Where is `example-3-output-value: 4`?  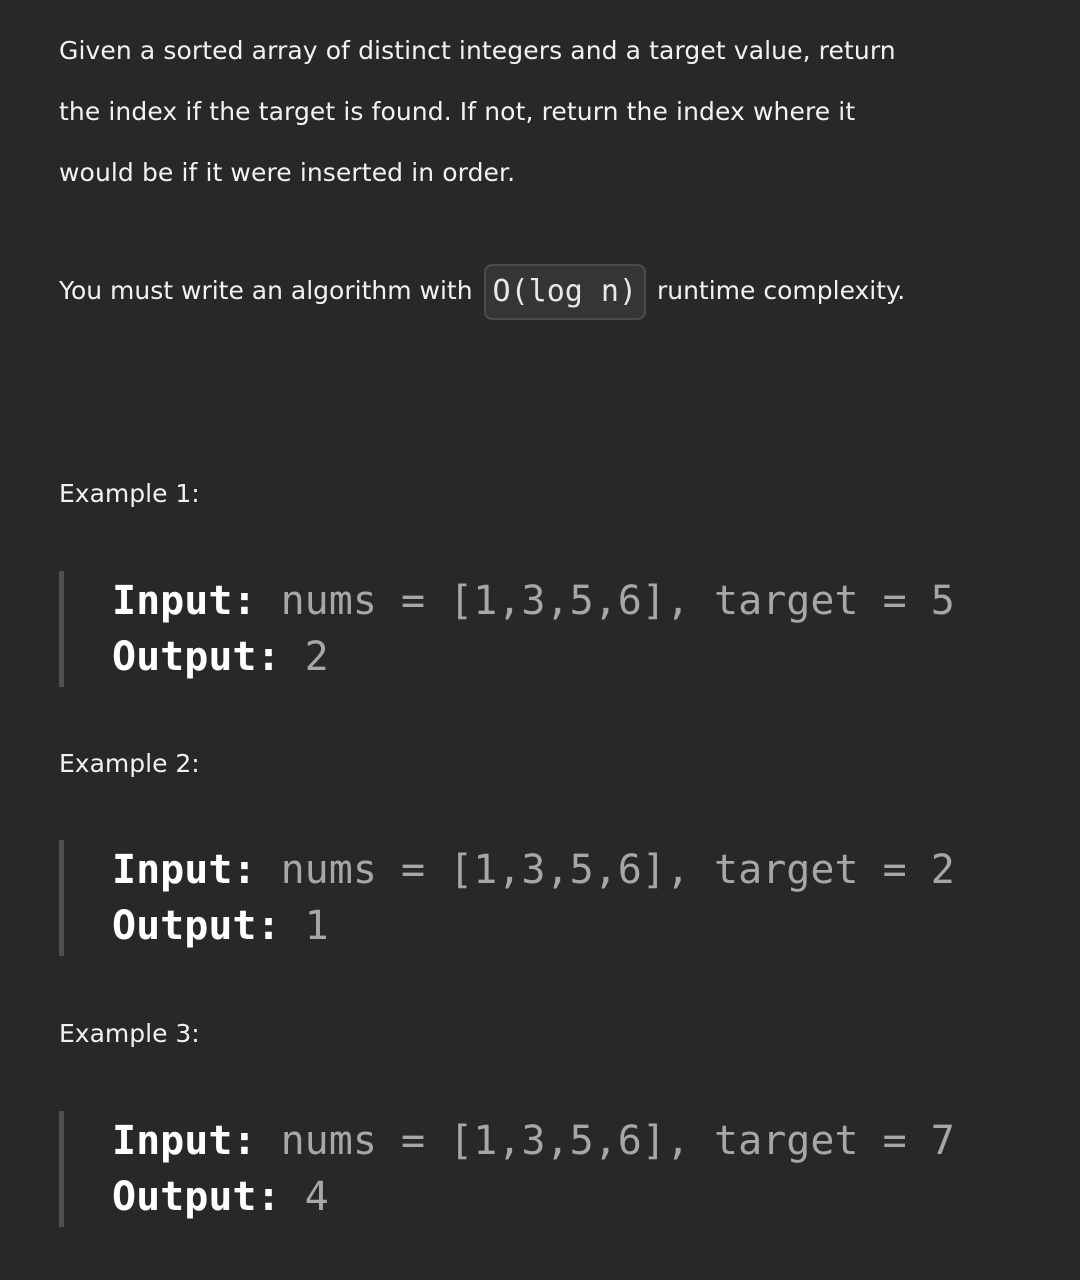 example-3-output-value: 4 is located at coordinates (304, 1197).